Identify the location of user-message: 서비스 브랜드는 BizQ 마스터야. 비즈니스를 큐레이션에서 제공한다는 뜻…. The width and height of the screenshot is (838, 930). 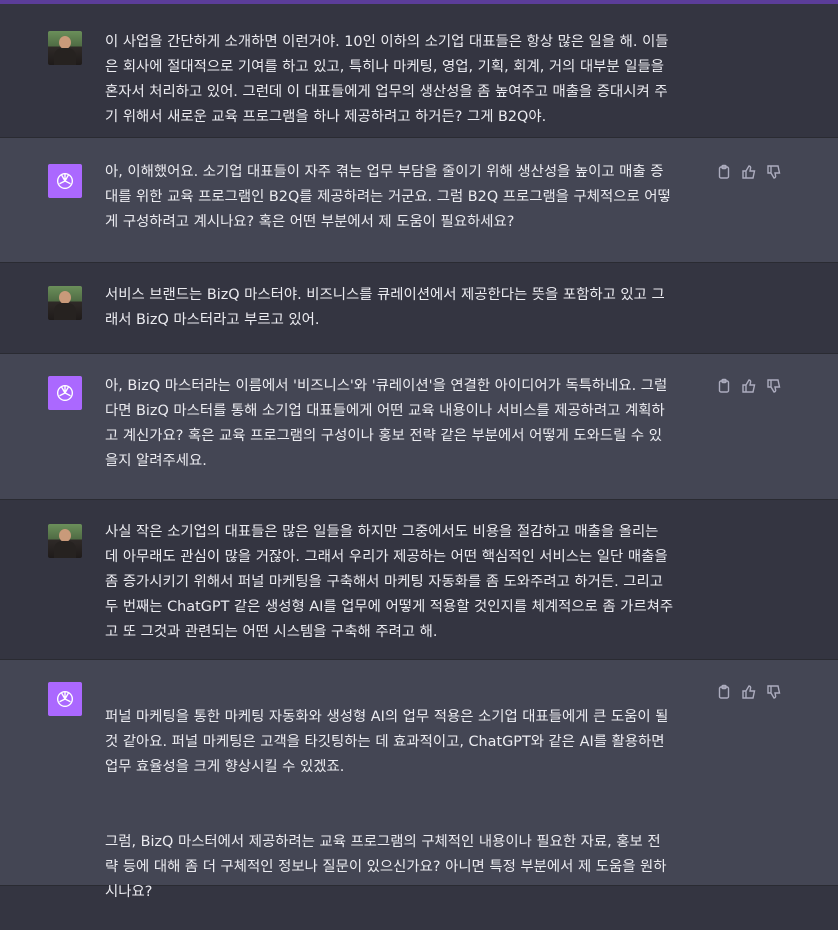
(419, 308).